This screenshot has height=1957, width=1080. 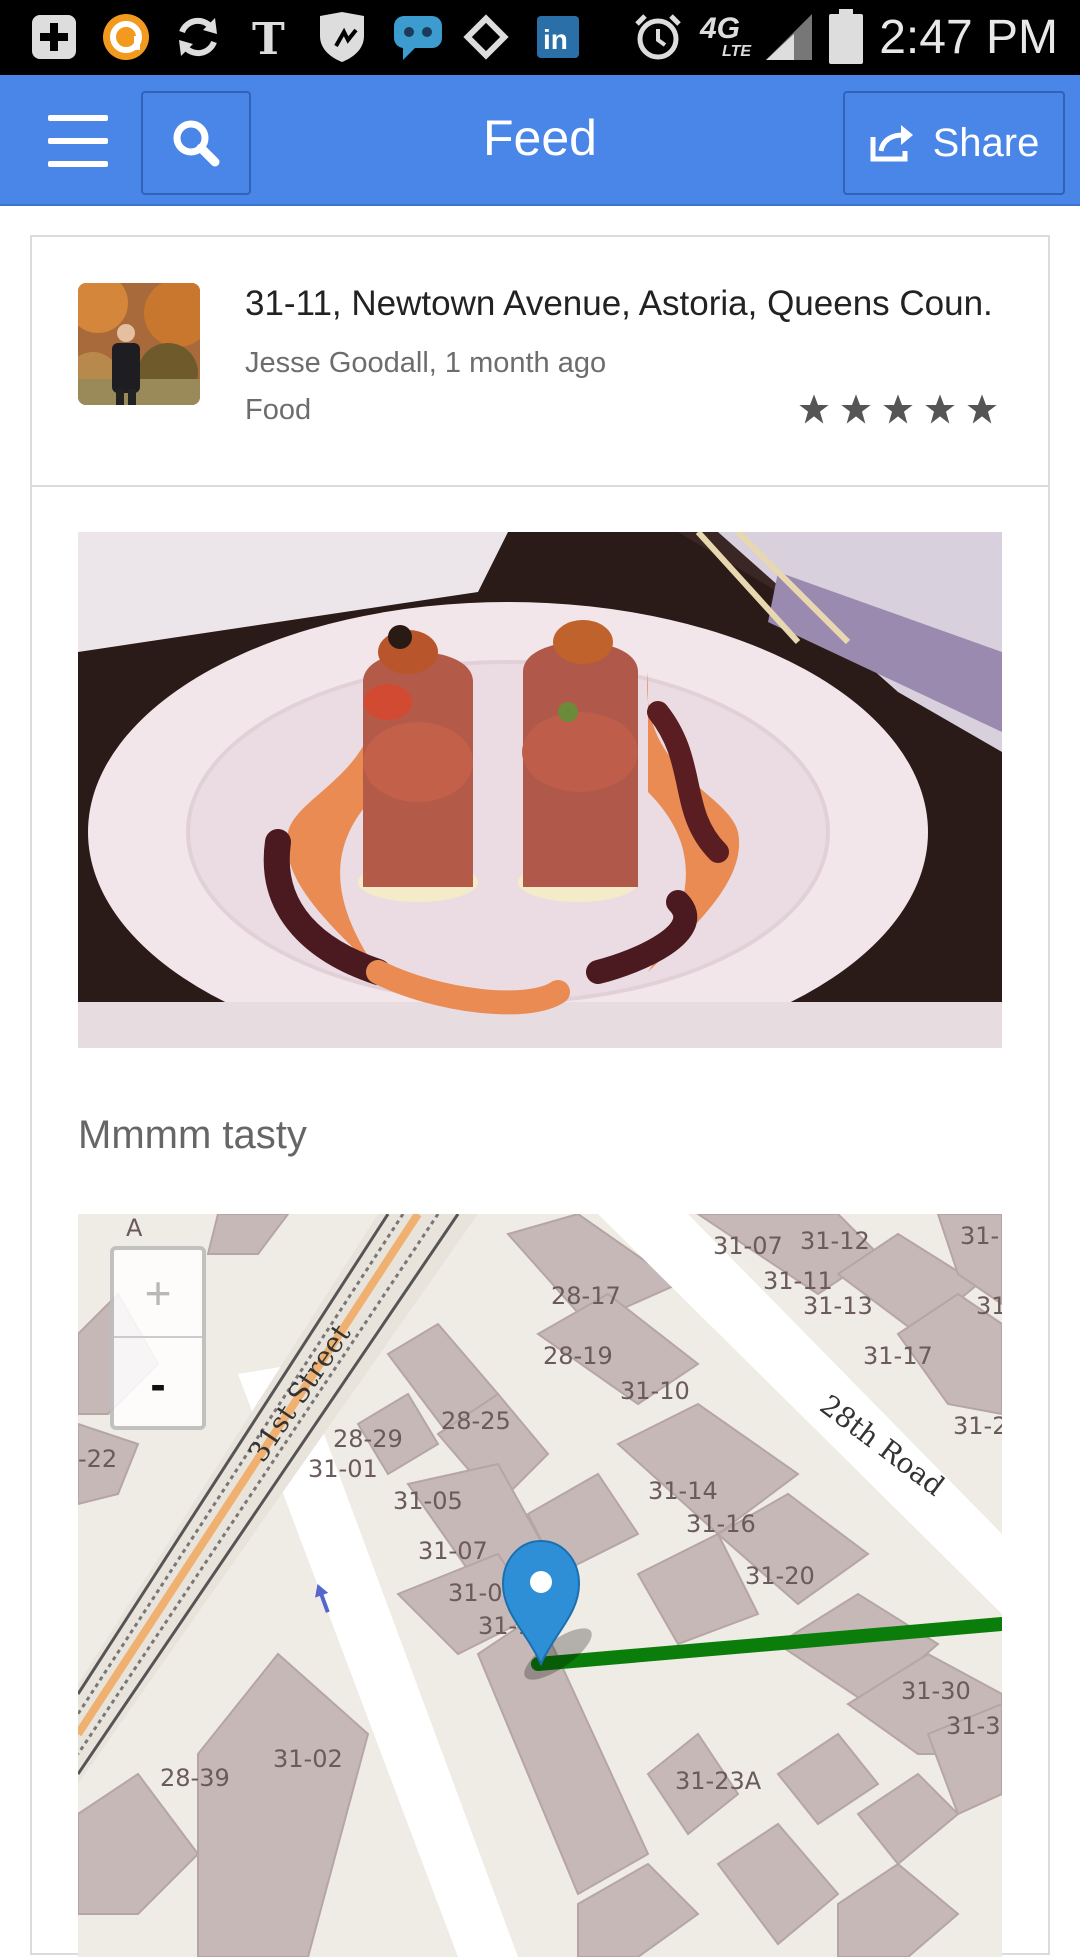 What do you see at coordinates (476, 1421) in the screenshot?
I see `building-label: 28-25` at bounding box center [476, 1421].